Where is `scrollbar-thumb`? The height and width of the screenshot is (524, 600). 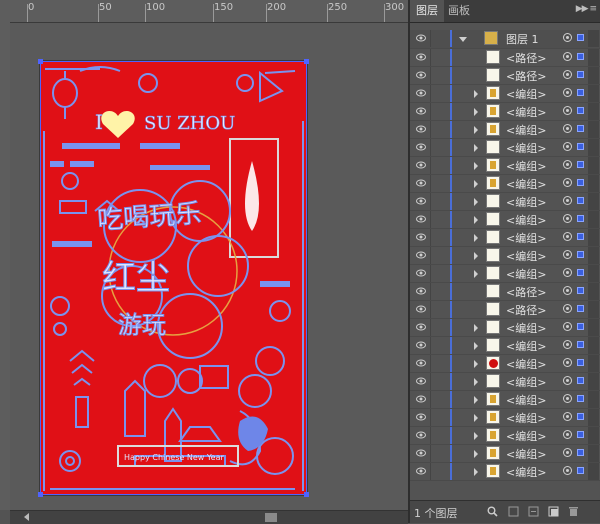 scrollbar-thumb is located at coordinates (271, 517).